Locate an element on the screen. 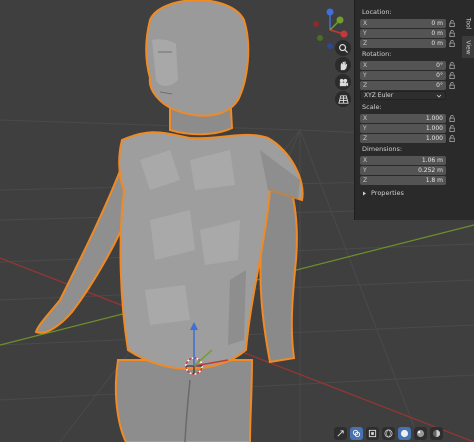  xray-toggle-button is located at coordinates (372, 433).